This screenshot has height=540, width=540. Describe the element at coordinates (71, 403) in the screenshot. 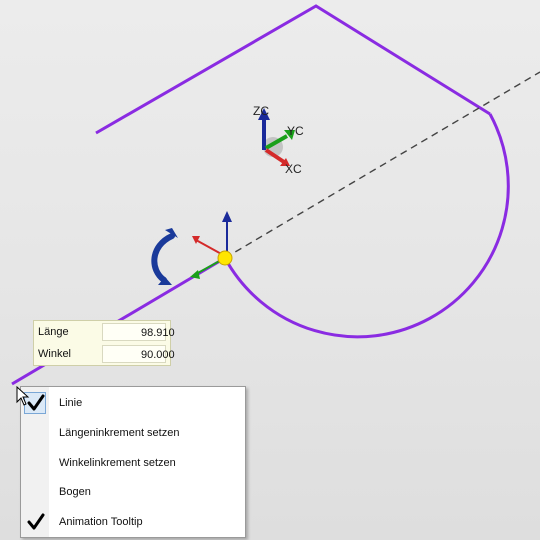

I see `menu-item-label: Linie` at that location.